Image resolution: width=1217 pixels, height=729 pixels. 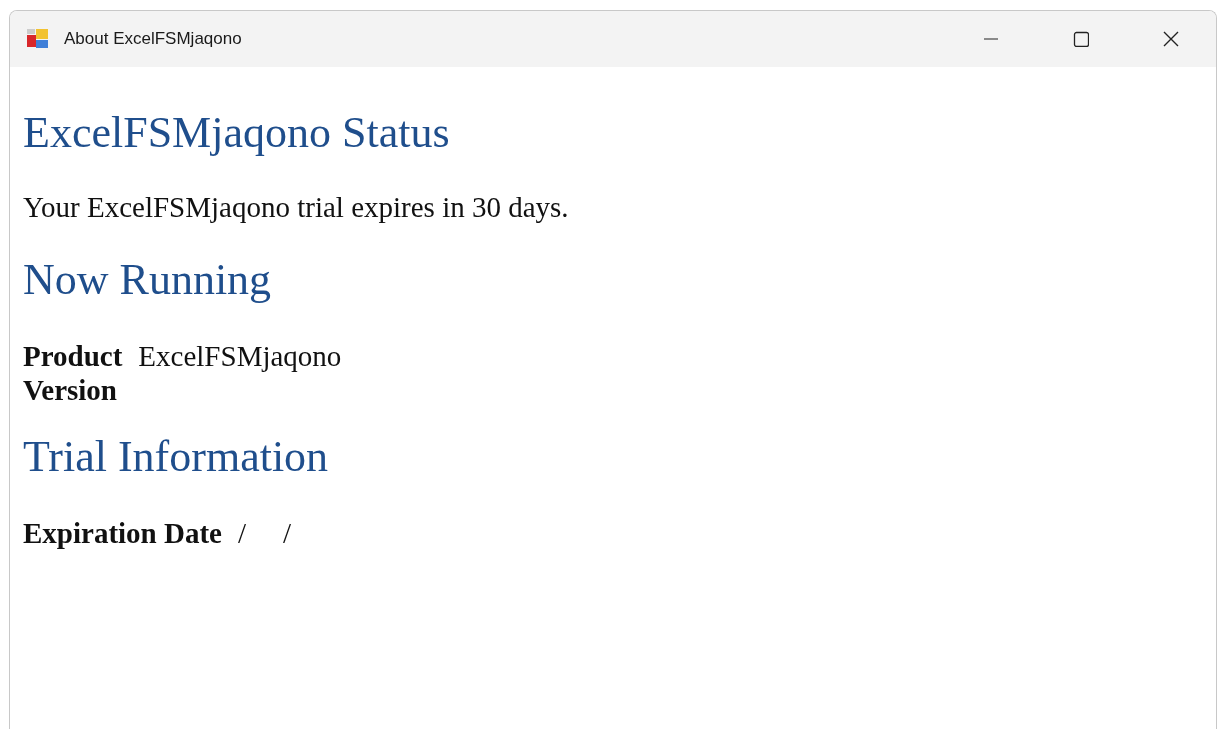 I want to click on section-heading: ExcelFSMjaqono Status, so click(x=237, y=133).